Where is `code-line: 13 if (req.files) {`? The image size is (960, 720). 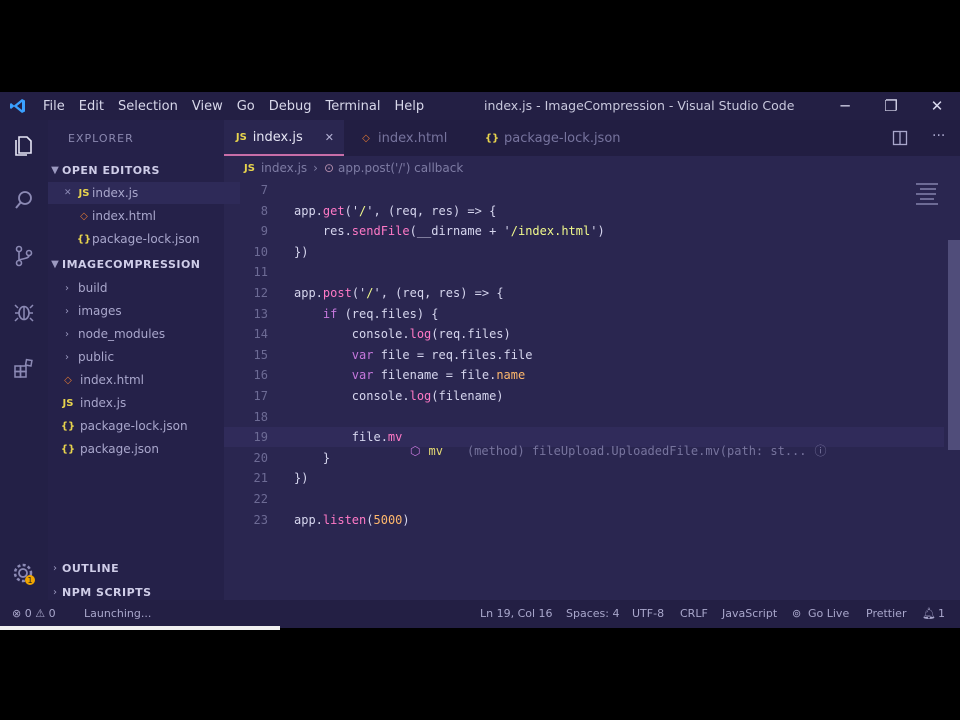 code-line: 13 if (req.files) { is located at coordinates (584, 314).